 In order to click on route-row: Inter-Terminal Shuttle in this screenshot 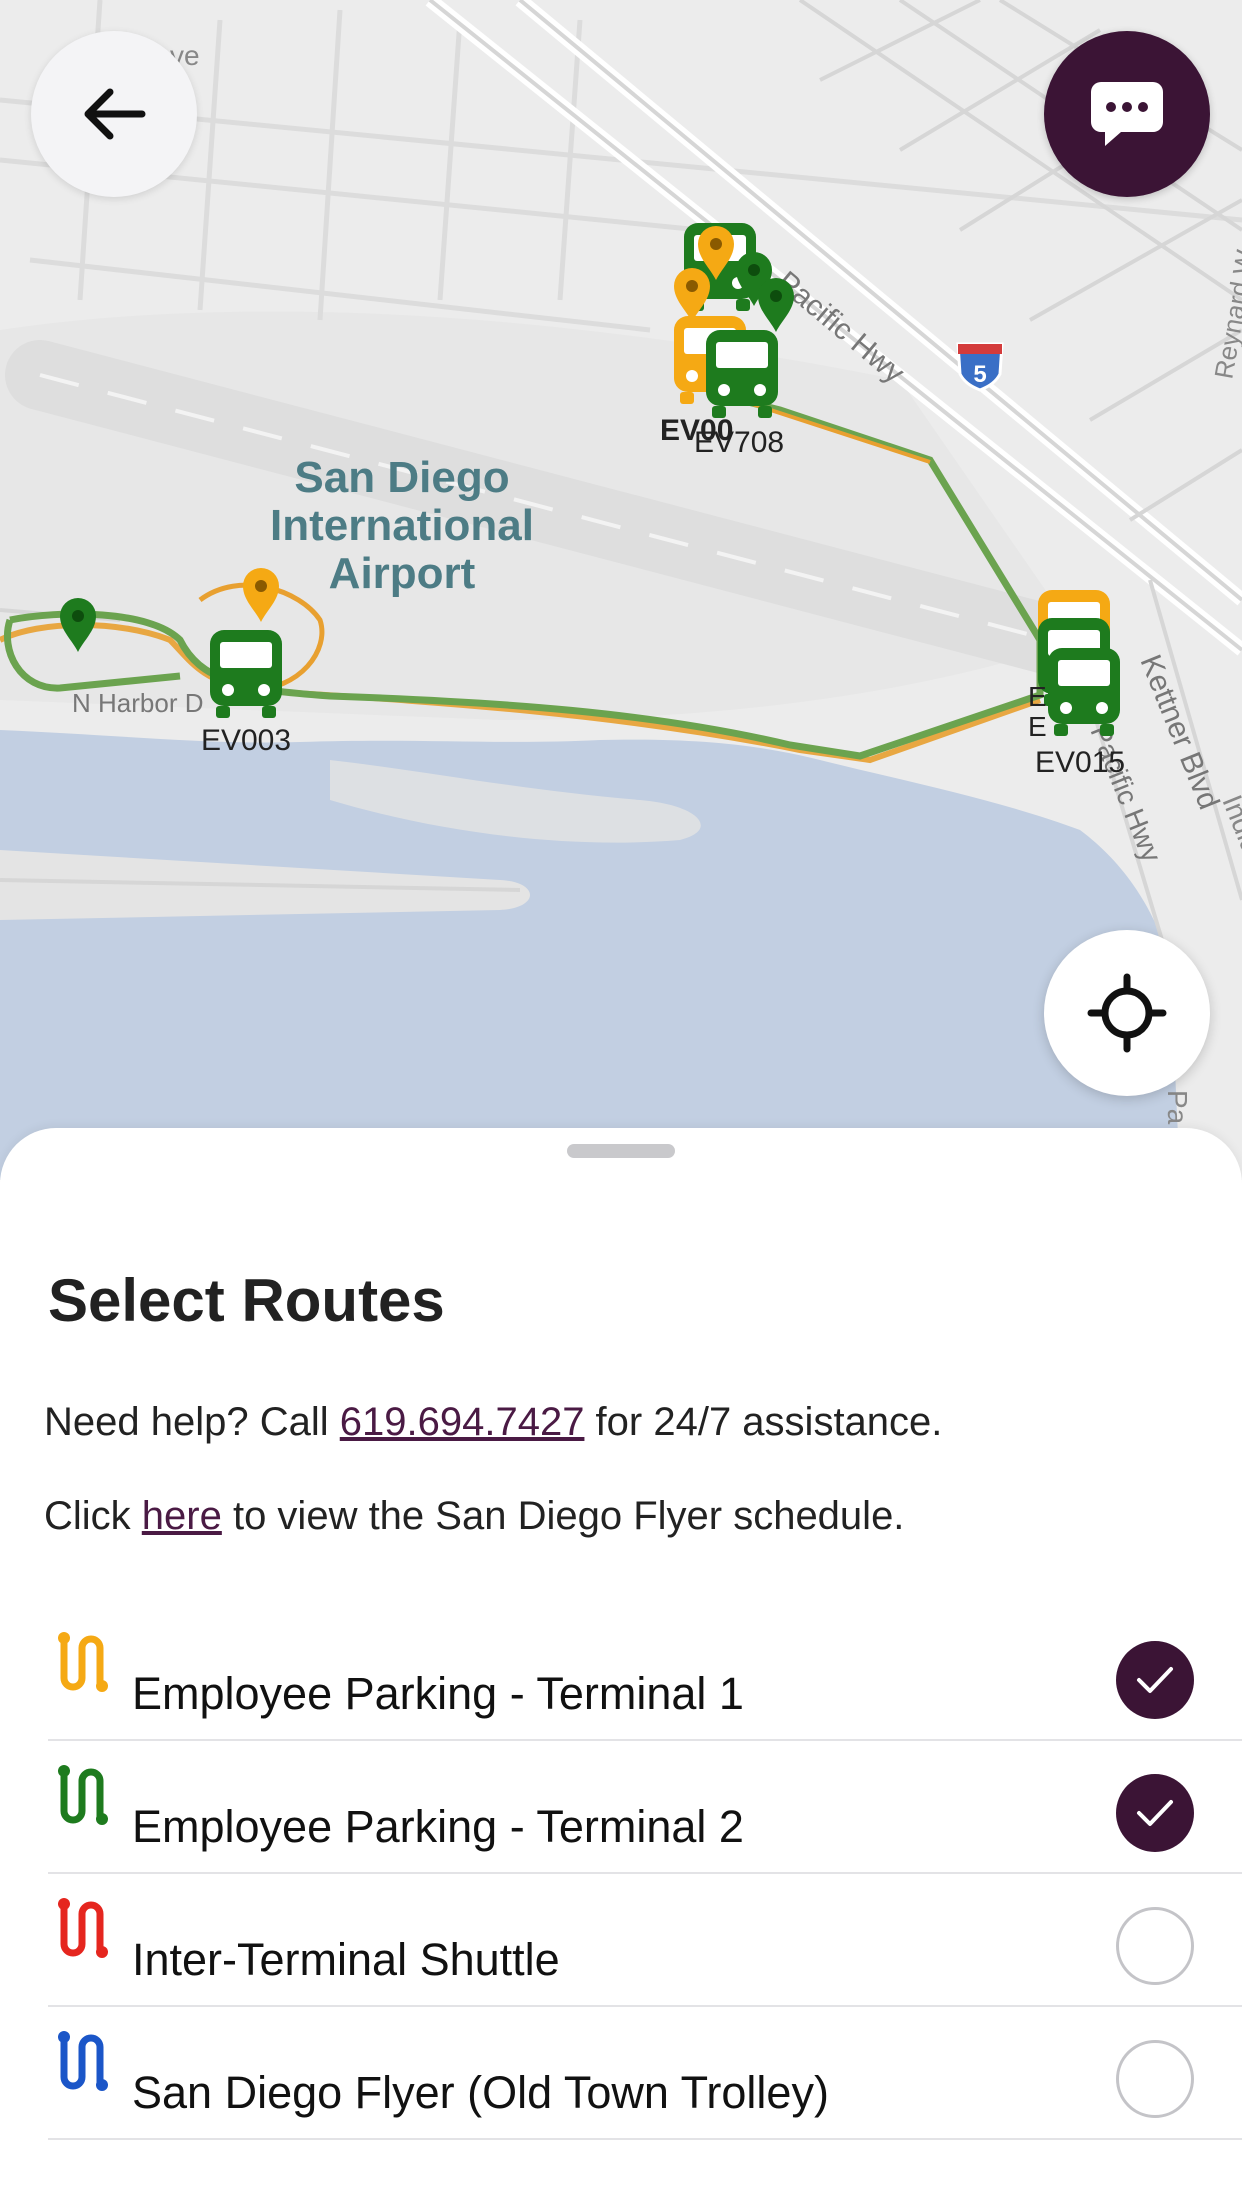, I will do `click(645, 1940)`.